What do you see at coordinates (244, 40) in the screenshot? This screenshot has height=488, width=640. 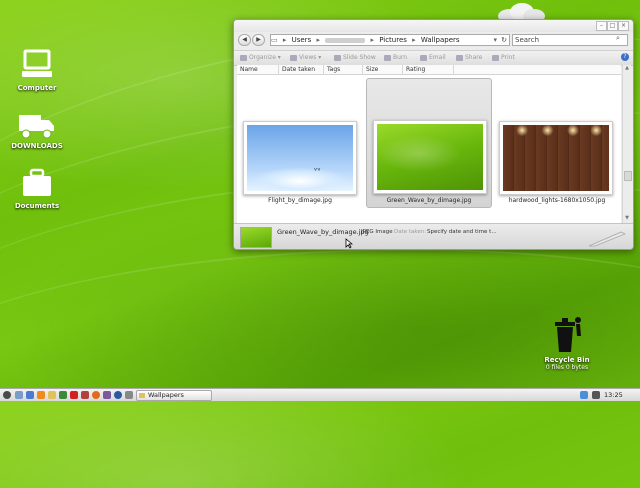 I see `back-button: ◀` at bounding box center [244, 40].